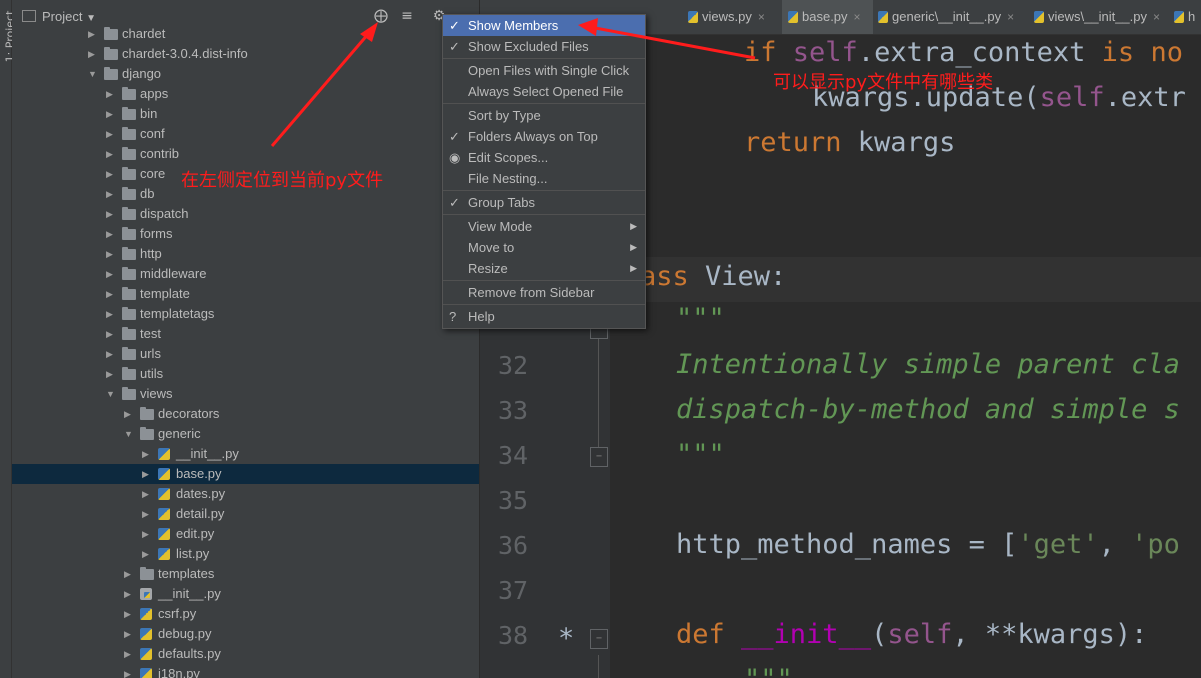 This screenshot has height=678, width=1201. What do you see at coordinates (245, 74) in the screenshot?
I see `tree-item: ▼ django` at bounding box center [245, 74].